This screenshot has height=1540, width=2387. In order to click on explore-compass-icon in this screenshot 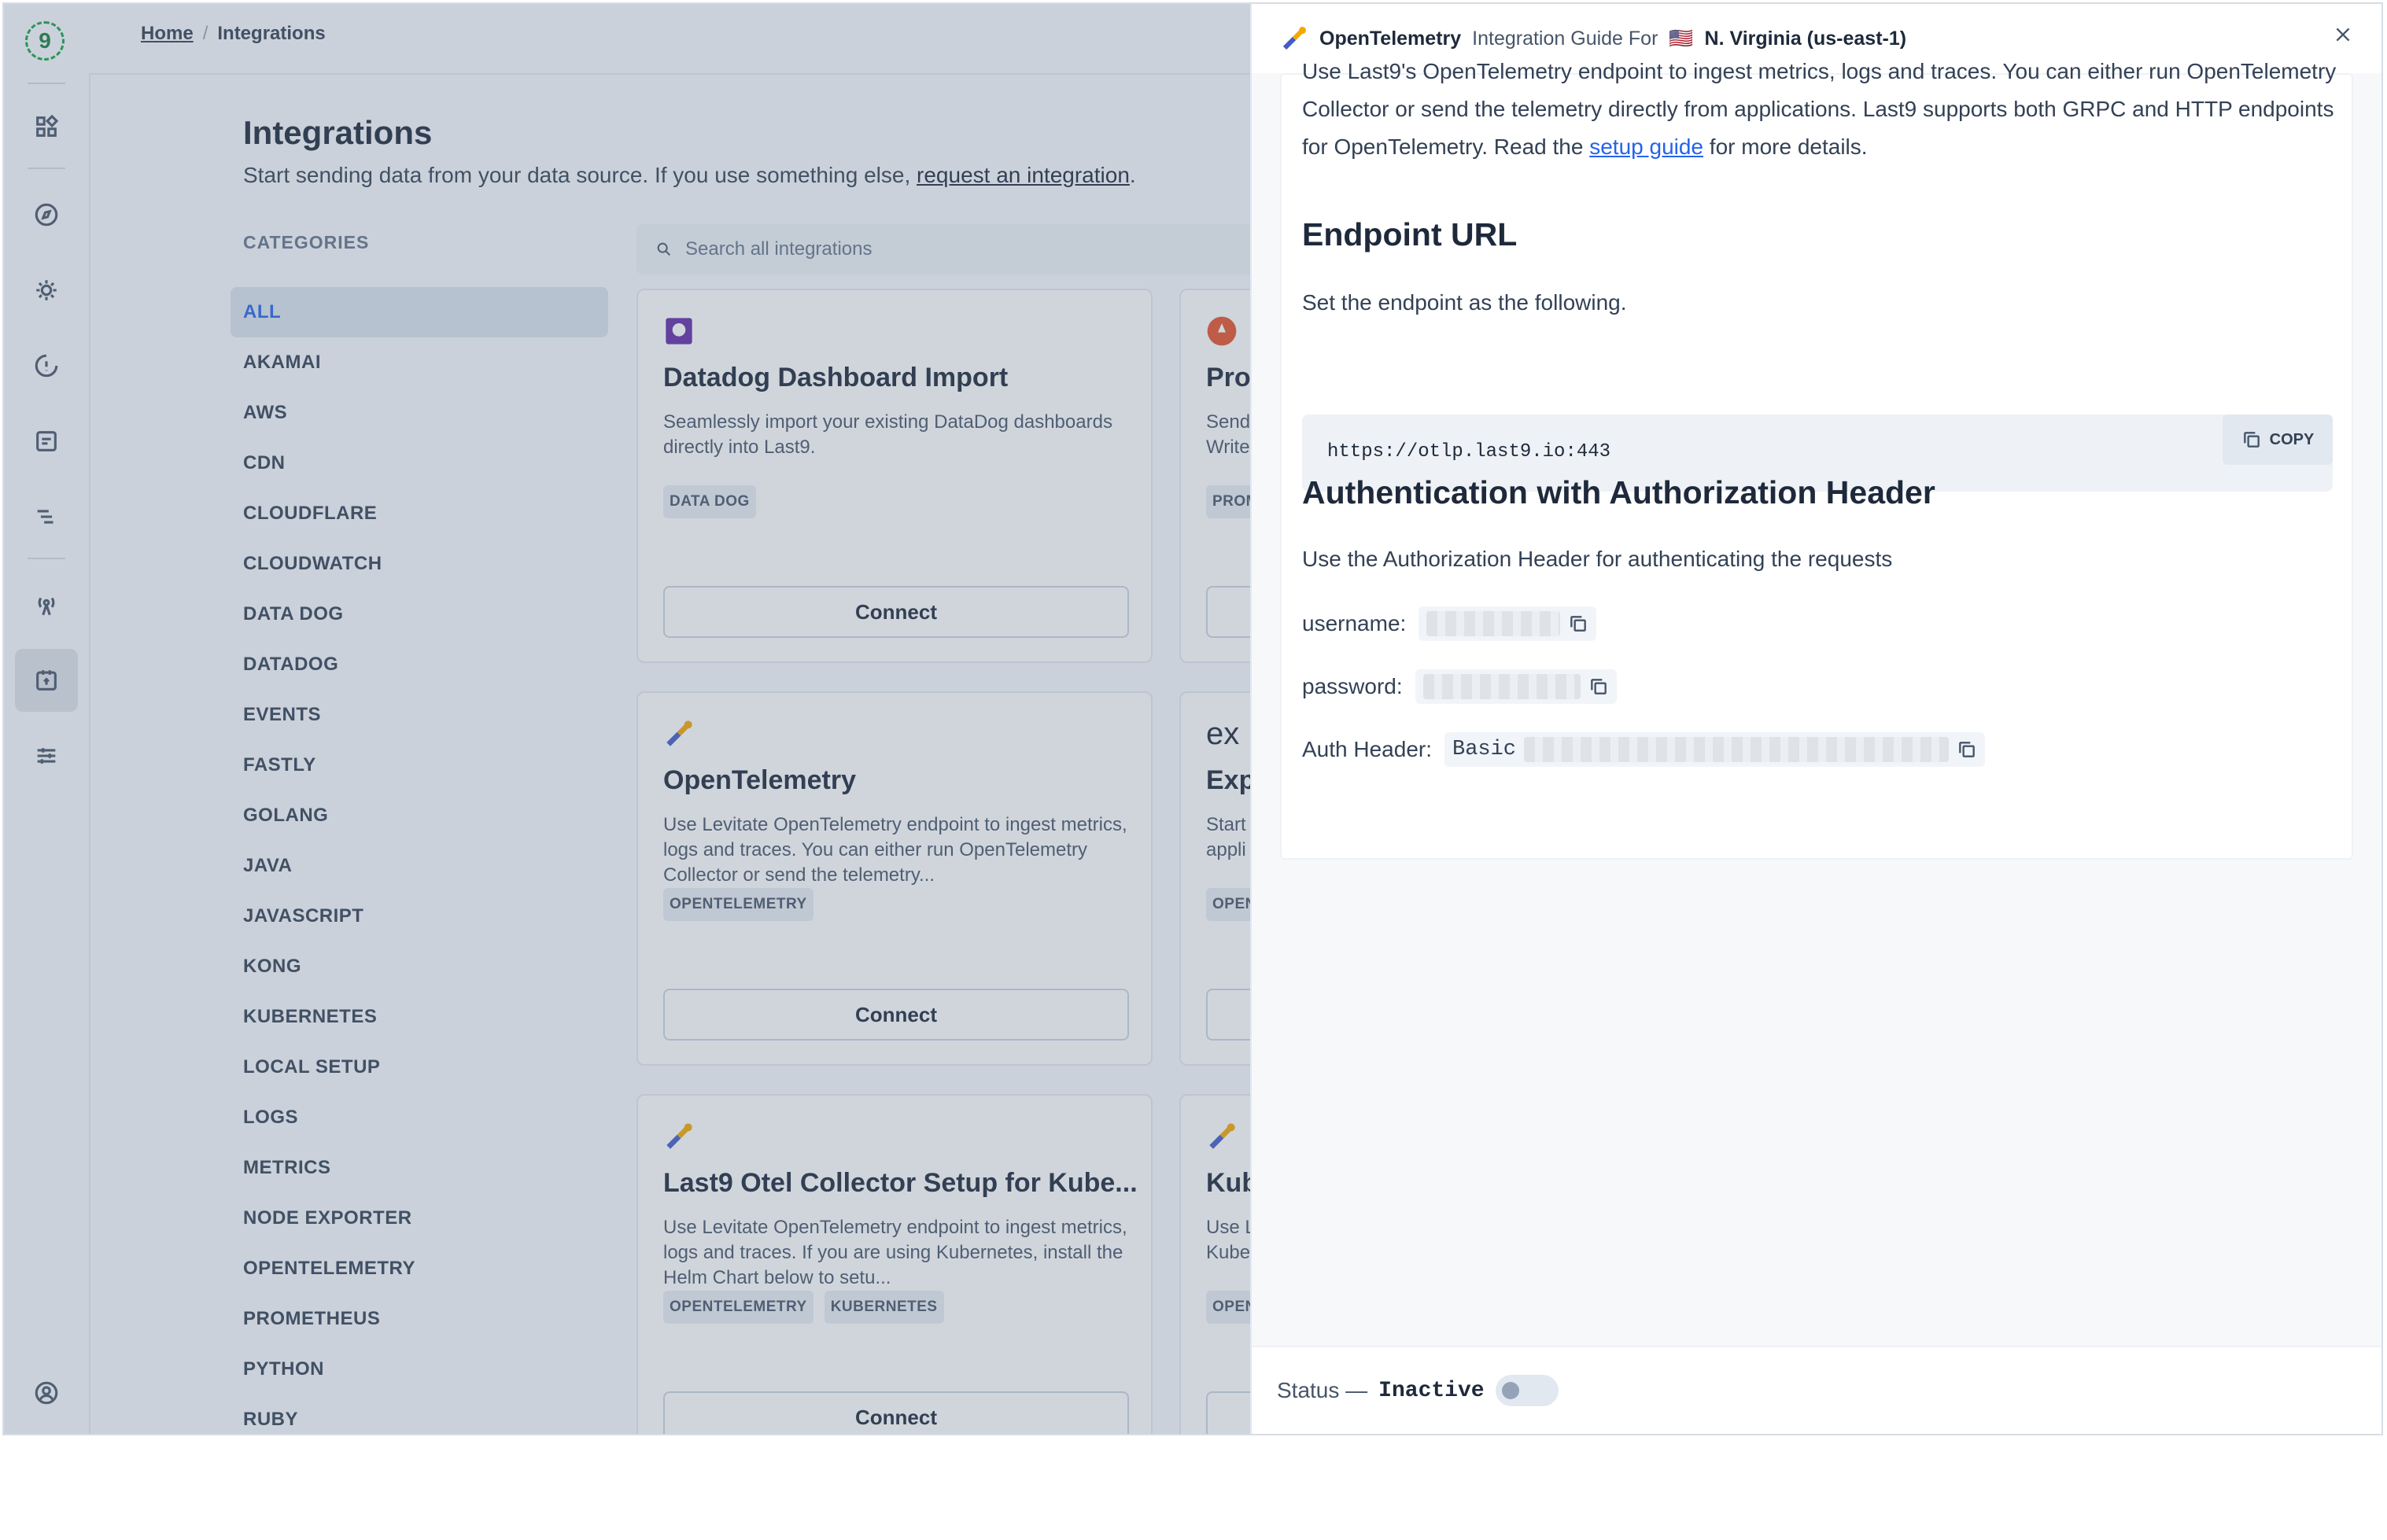, I will do `click(47, 214)`.